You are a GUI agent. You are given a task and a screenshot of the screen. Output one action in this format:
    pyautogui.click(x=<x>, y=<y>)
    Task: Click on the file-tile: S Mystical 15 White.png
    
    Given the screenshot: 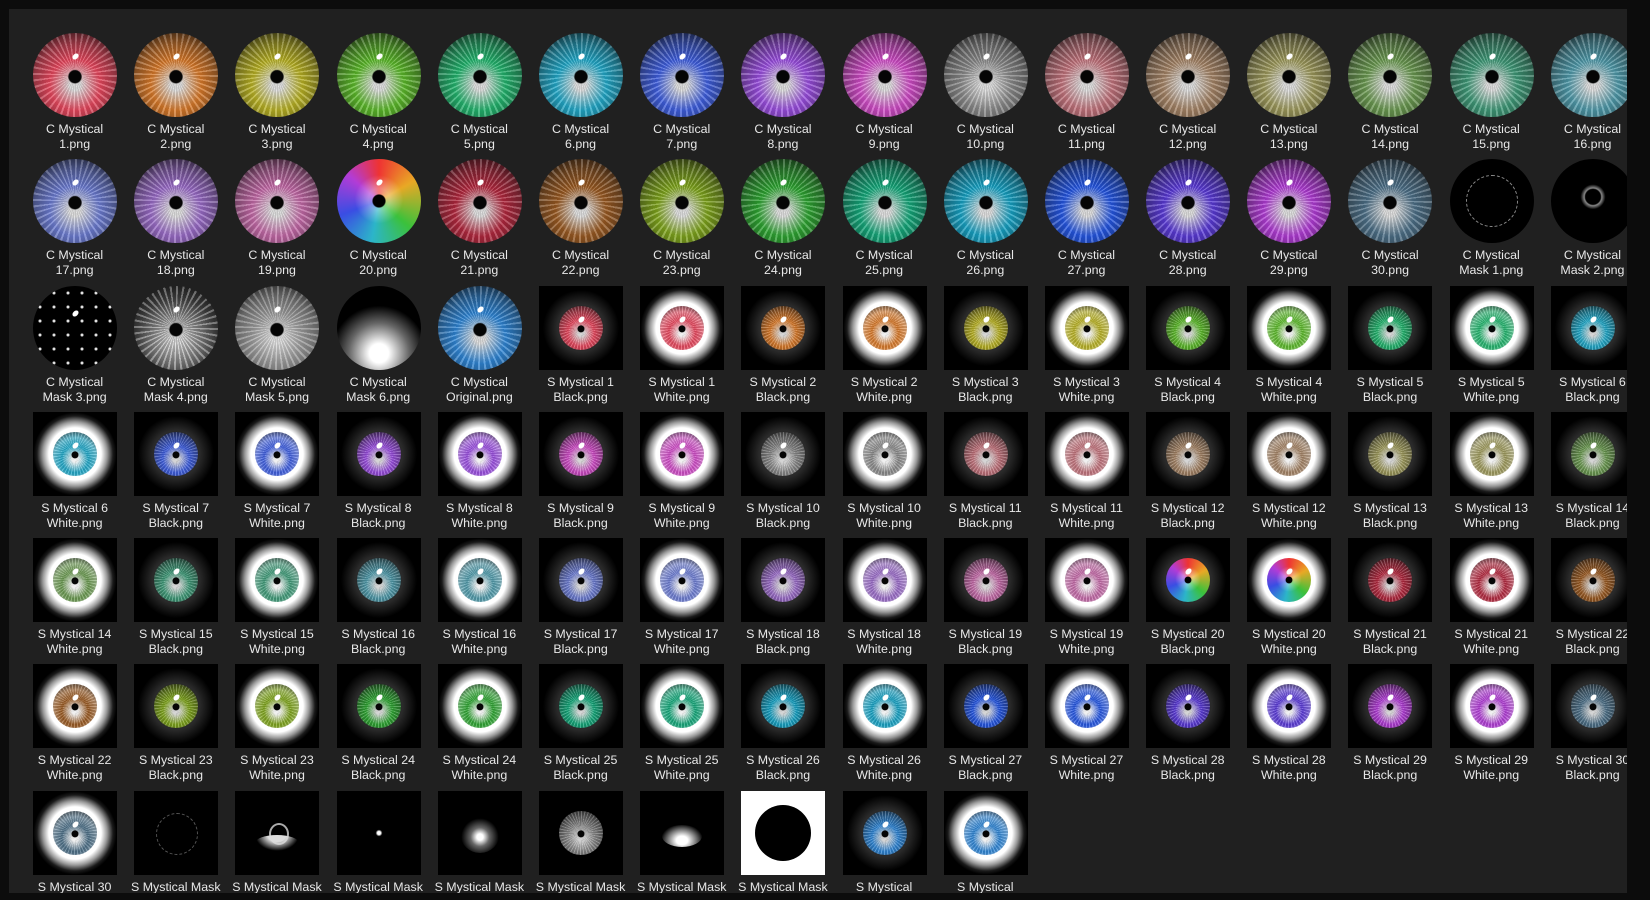 What is the action you would take?
    pyautogui.click(x=276, y=593)
    